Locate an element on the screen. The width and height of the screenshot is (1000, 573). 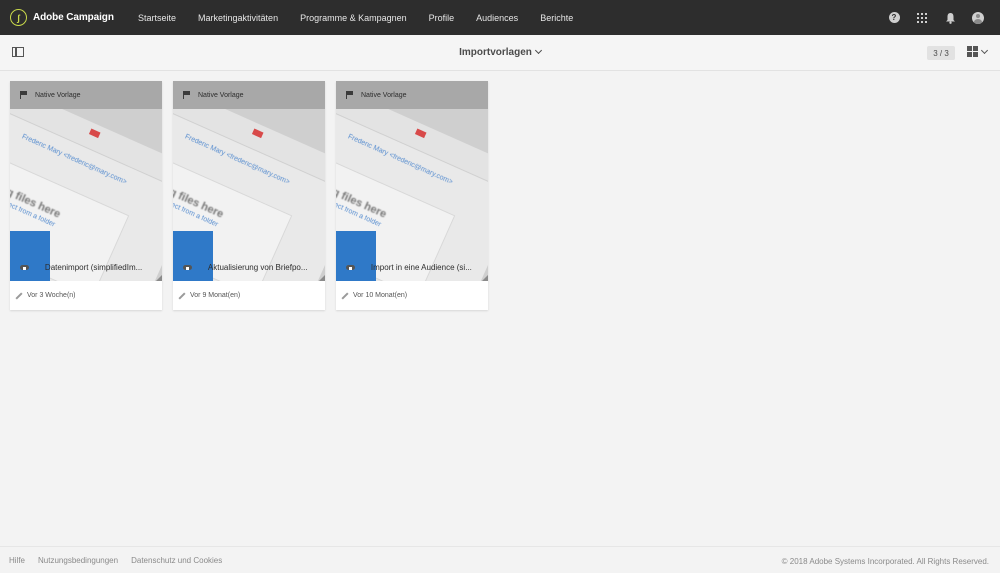
card-modified: Vor 10 Monat(en) is located at coordinates (380, 295).